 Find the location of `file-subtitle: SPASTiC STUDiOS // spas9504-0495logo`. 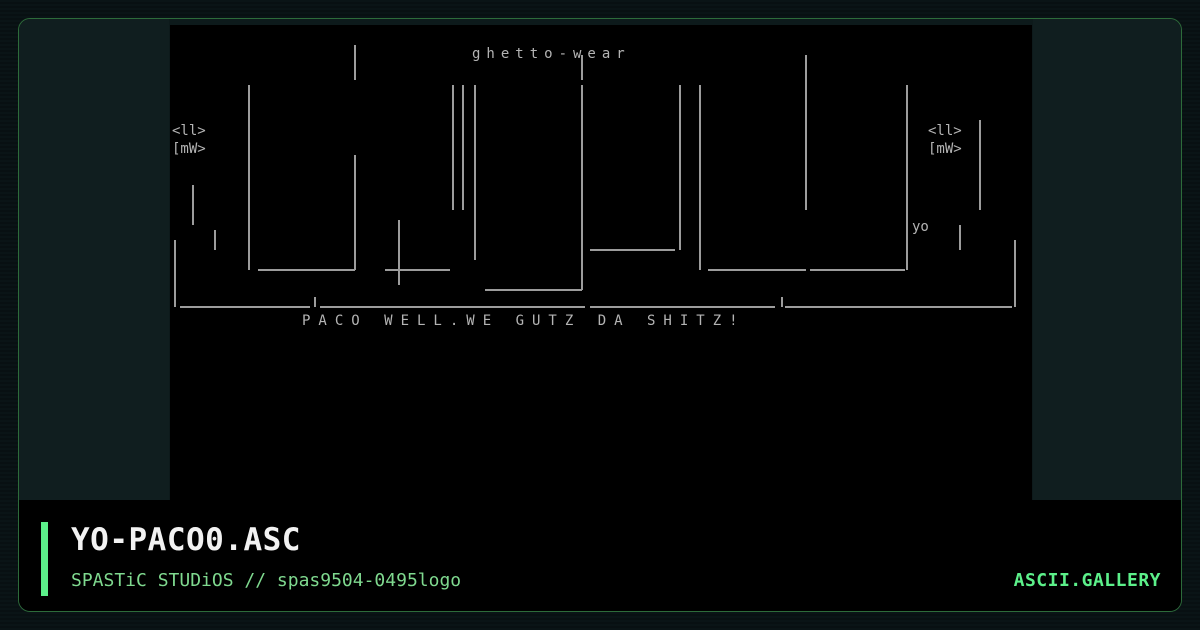

file-subtitle: SPASTiC STUDiOS // spas9504-0495logo is located at coordinates (266, 580).